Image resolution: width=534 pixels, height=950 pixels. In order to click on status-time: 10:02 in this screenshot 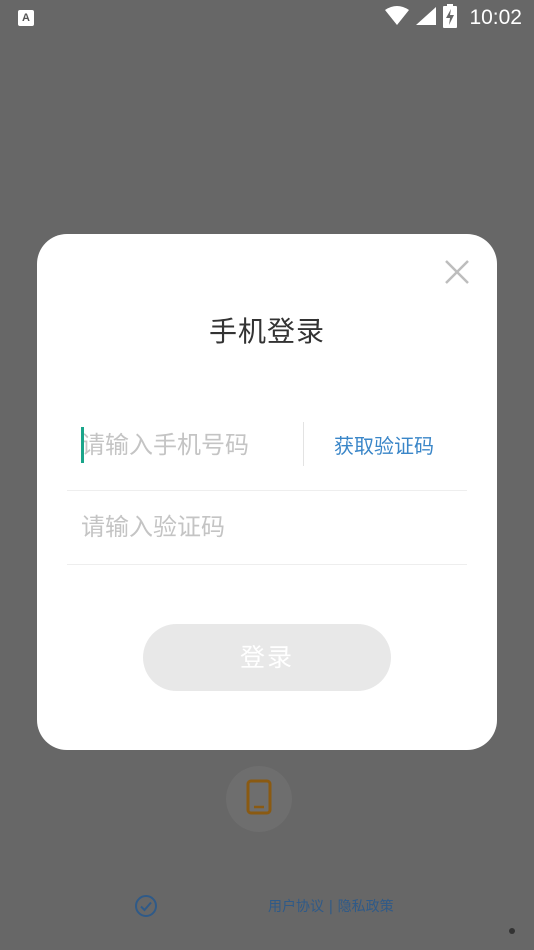, I will do `click(495, 17)`.